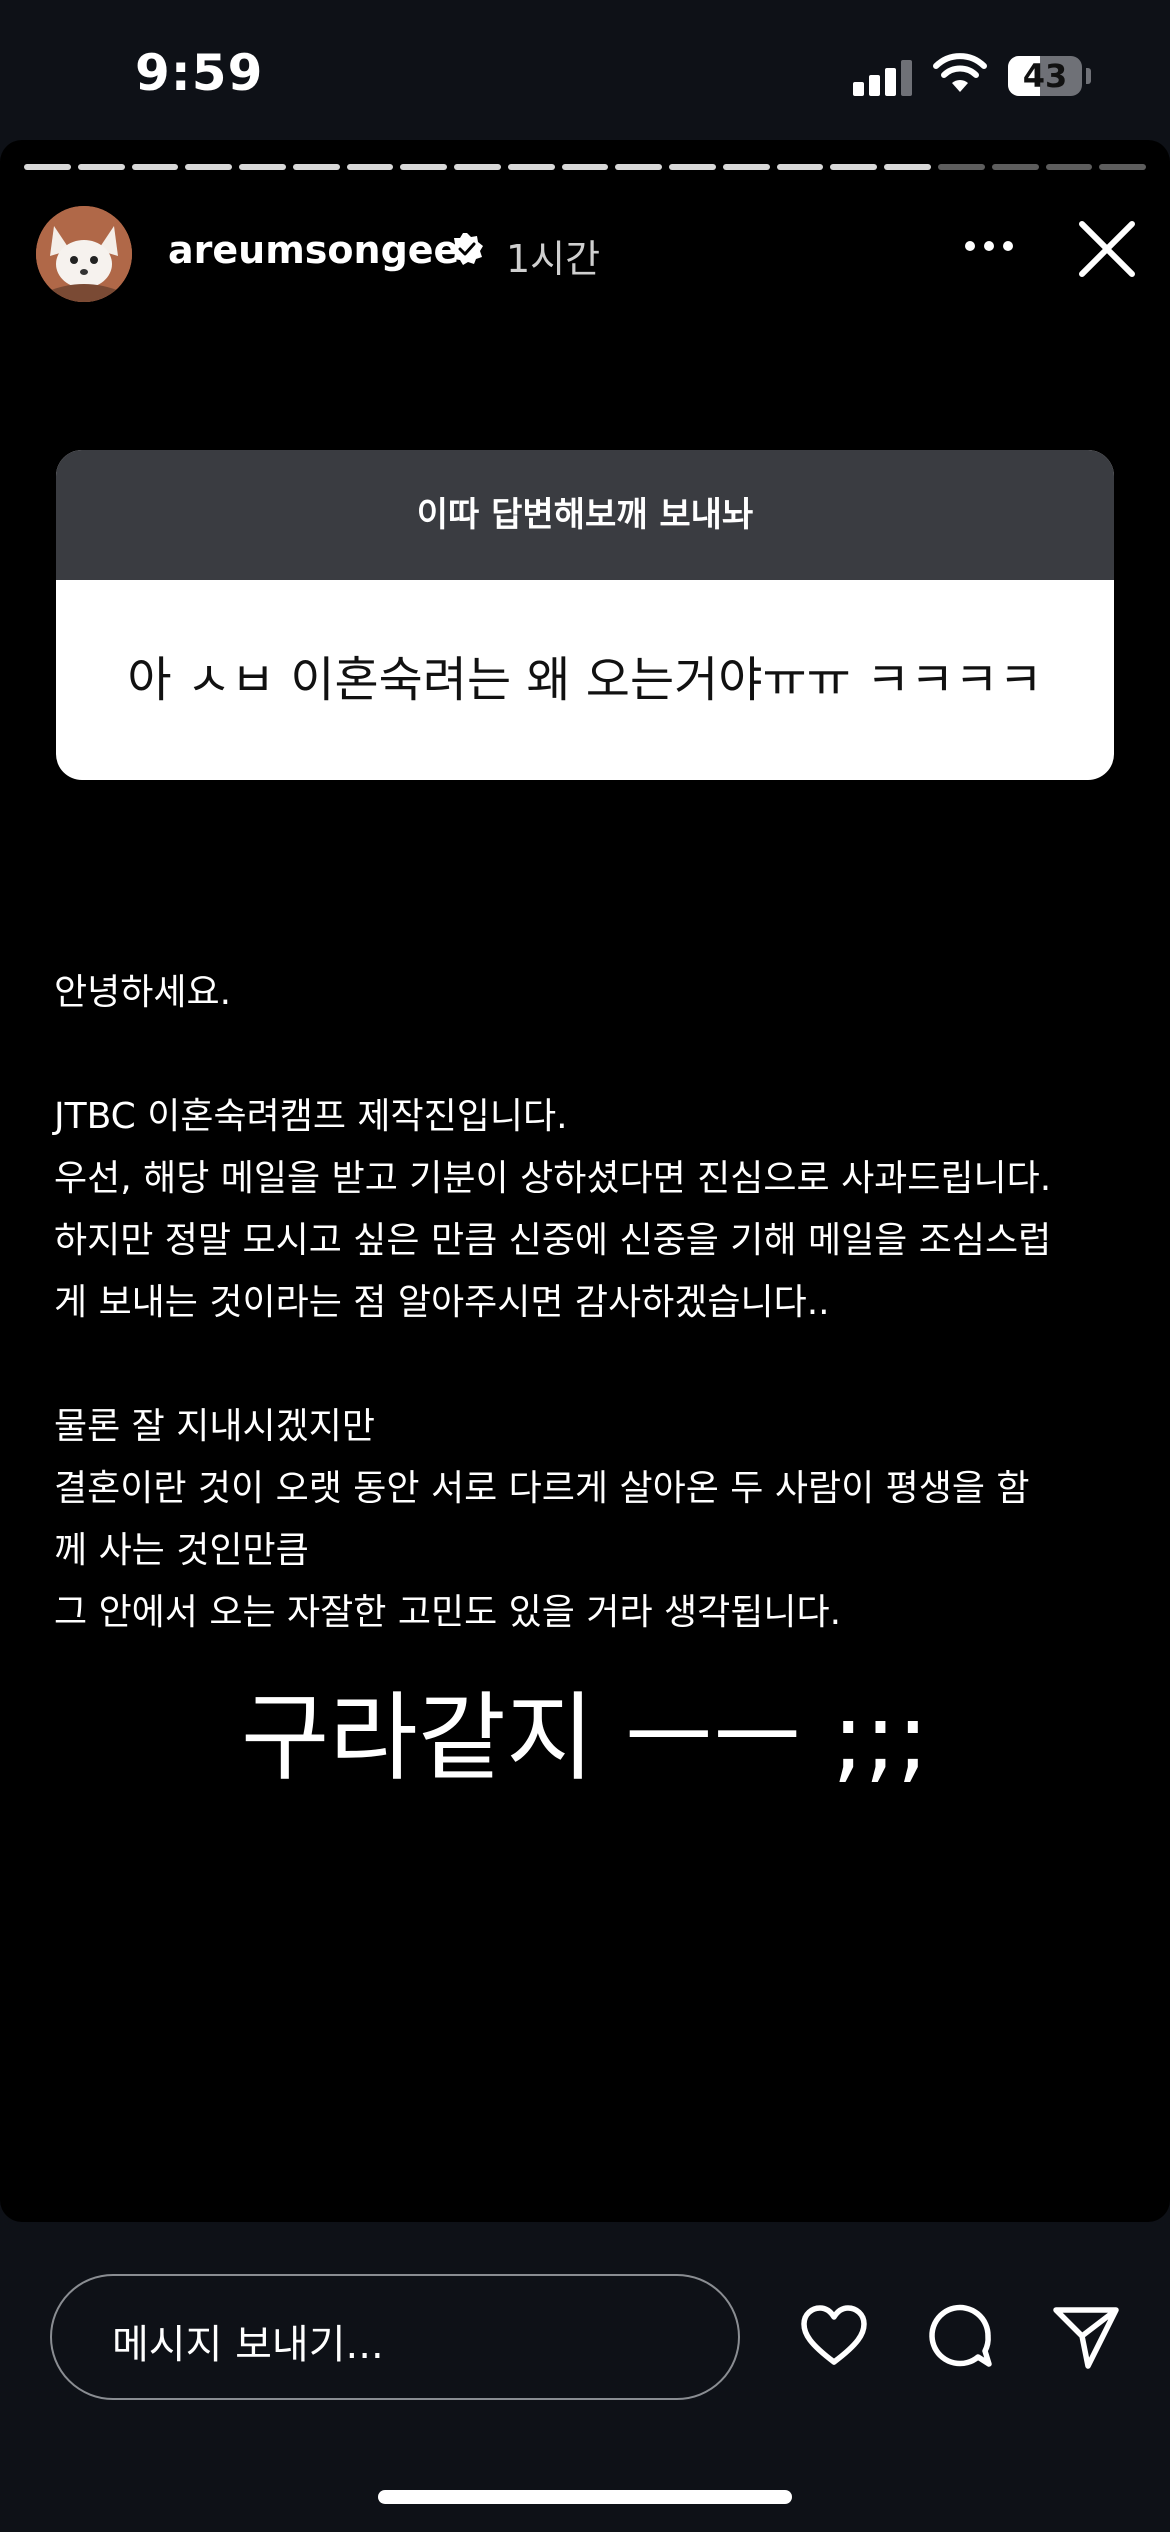 This screenshot has height=2532, width=1170. Describe the element at coordinates (442, 1302) in the screenshot. I see `body-line: 게 보내는 것이라는 점 알아주시면 감사하겠습니다..` at that location.